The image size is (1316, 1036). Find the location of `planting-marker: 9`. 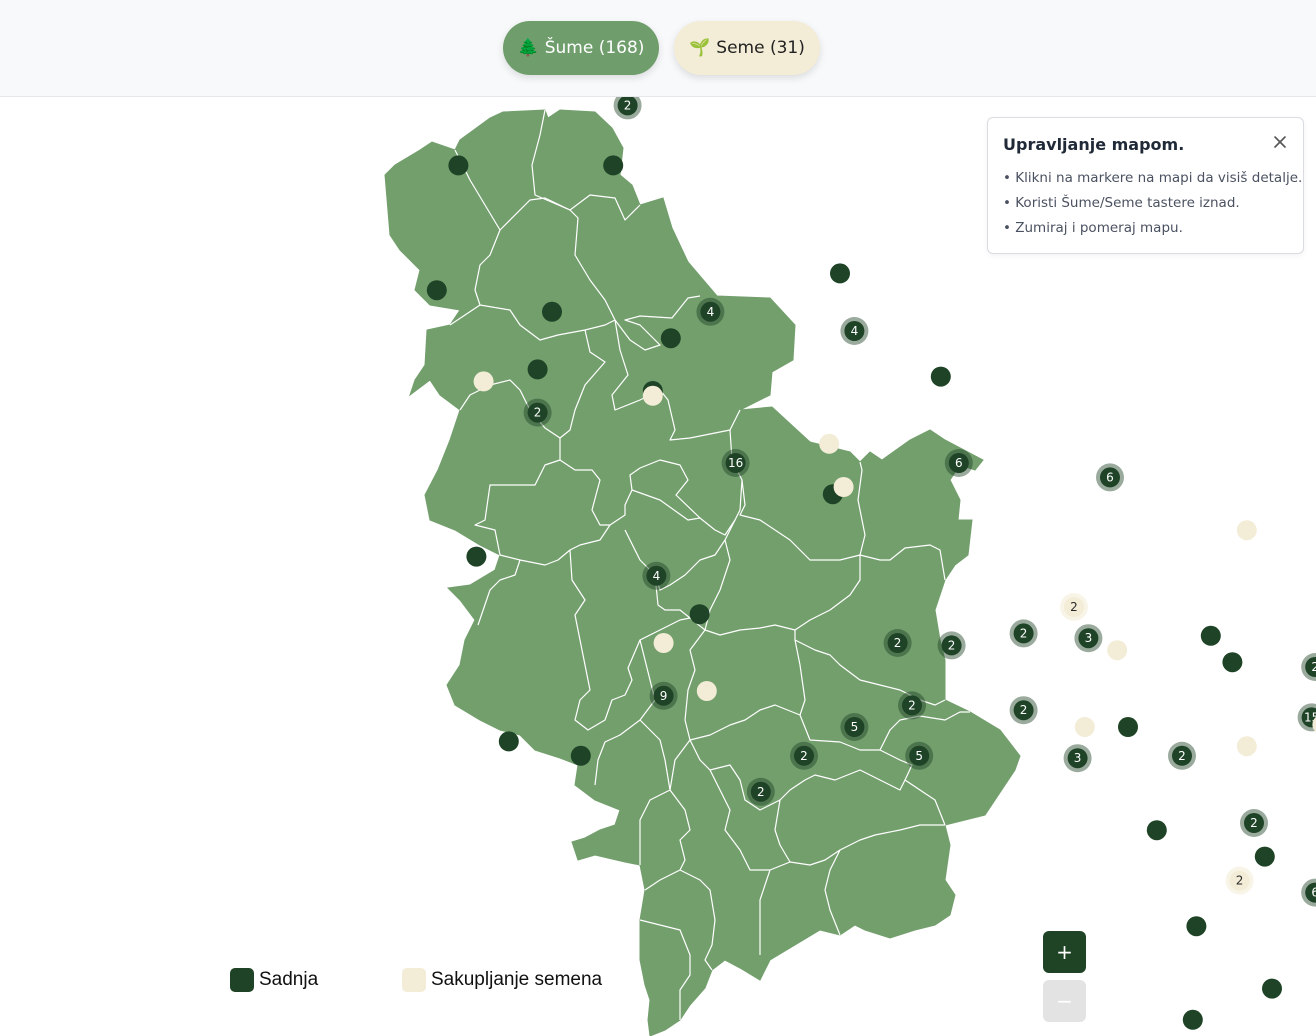

planting-marker: 9 is located at coordinates (663, 695).